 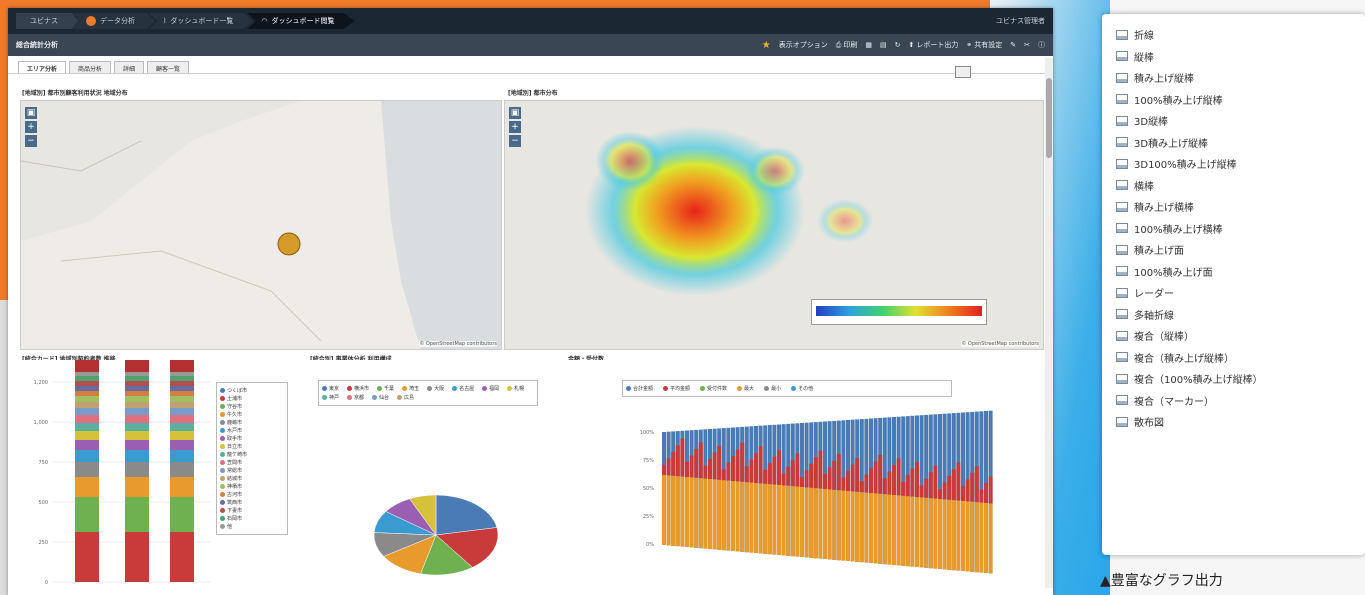 I want to click on bar-legend-item: 常総市, so click(x=252, y=470).